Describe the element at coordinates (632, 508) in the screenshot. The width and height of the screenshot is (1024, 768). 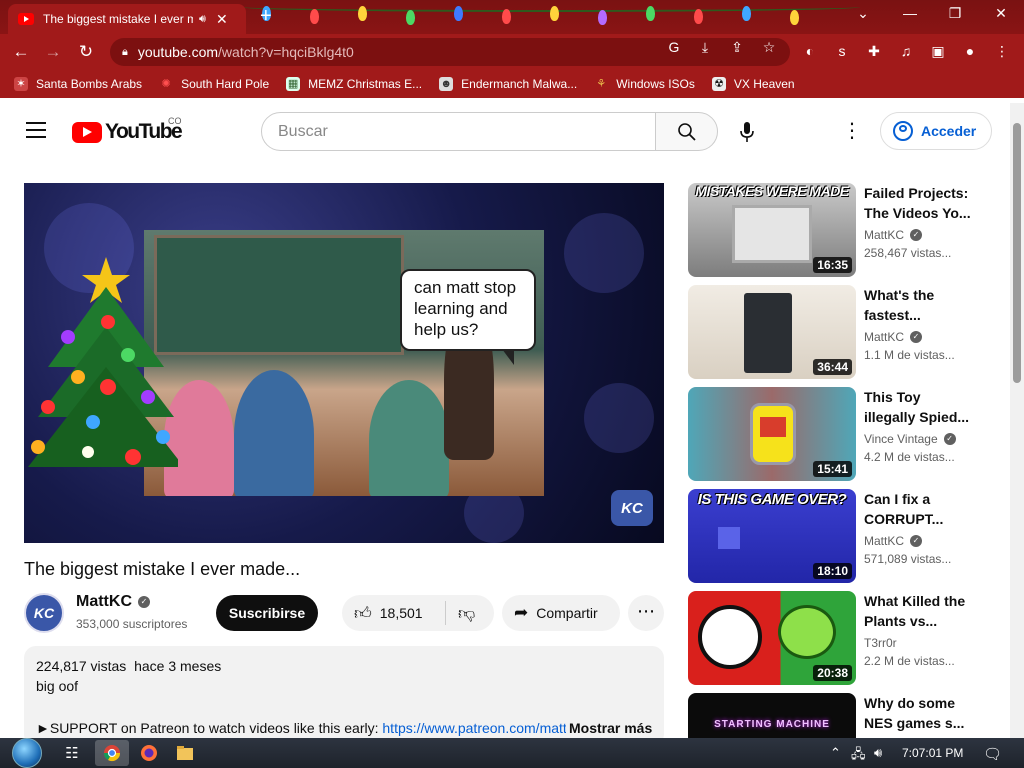
I see `channel-watermark: KC` at that location.